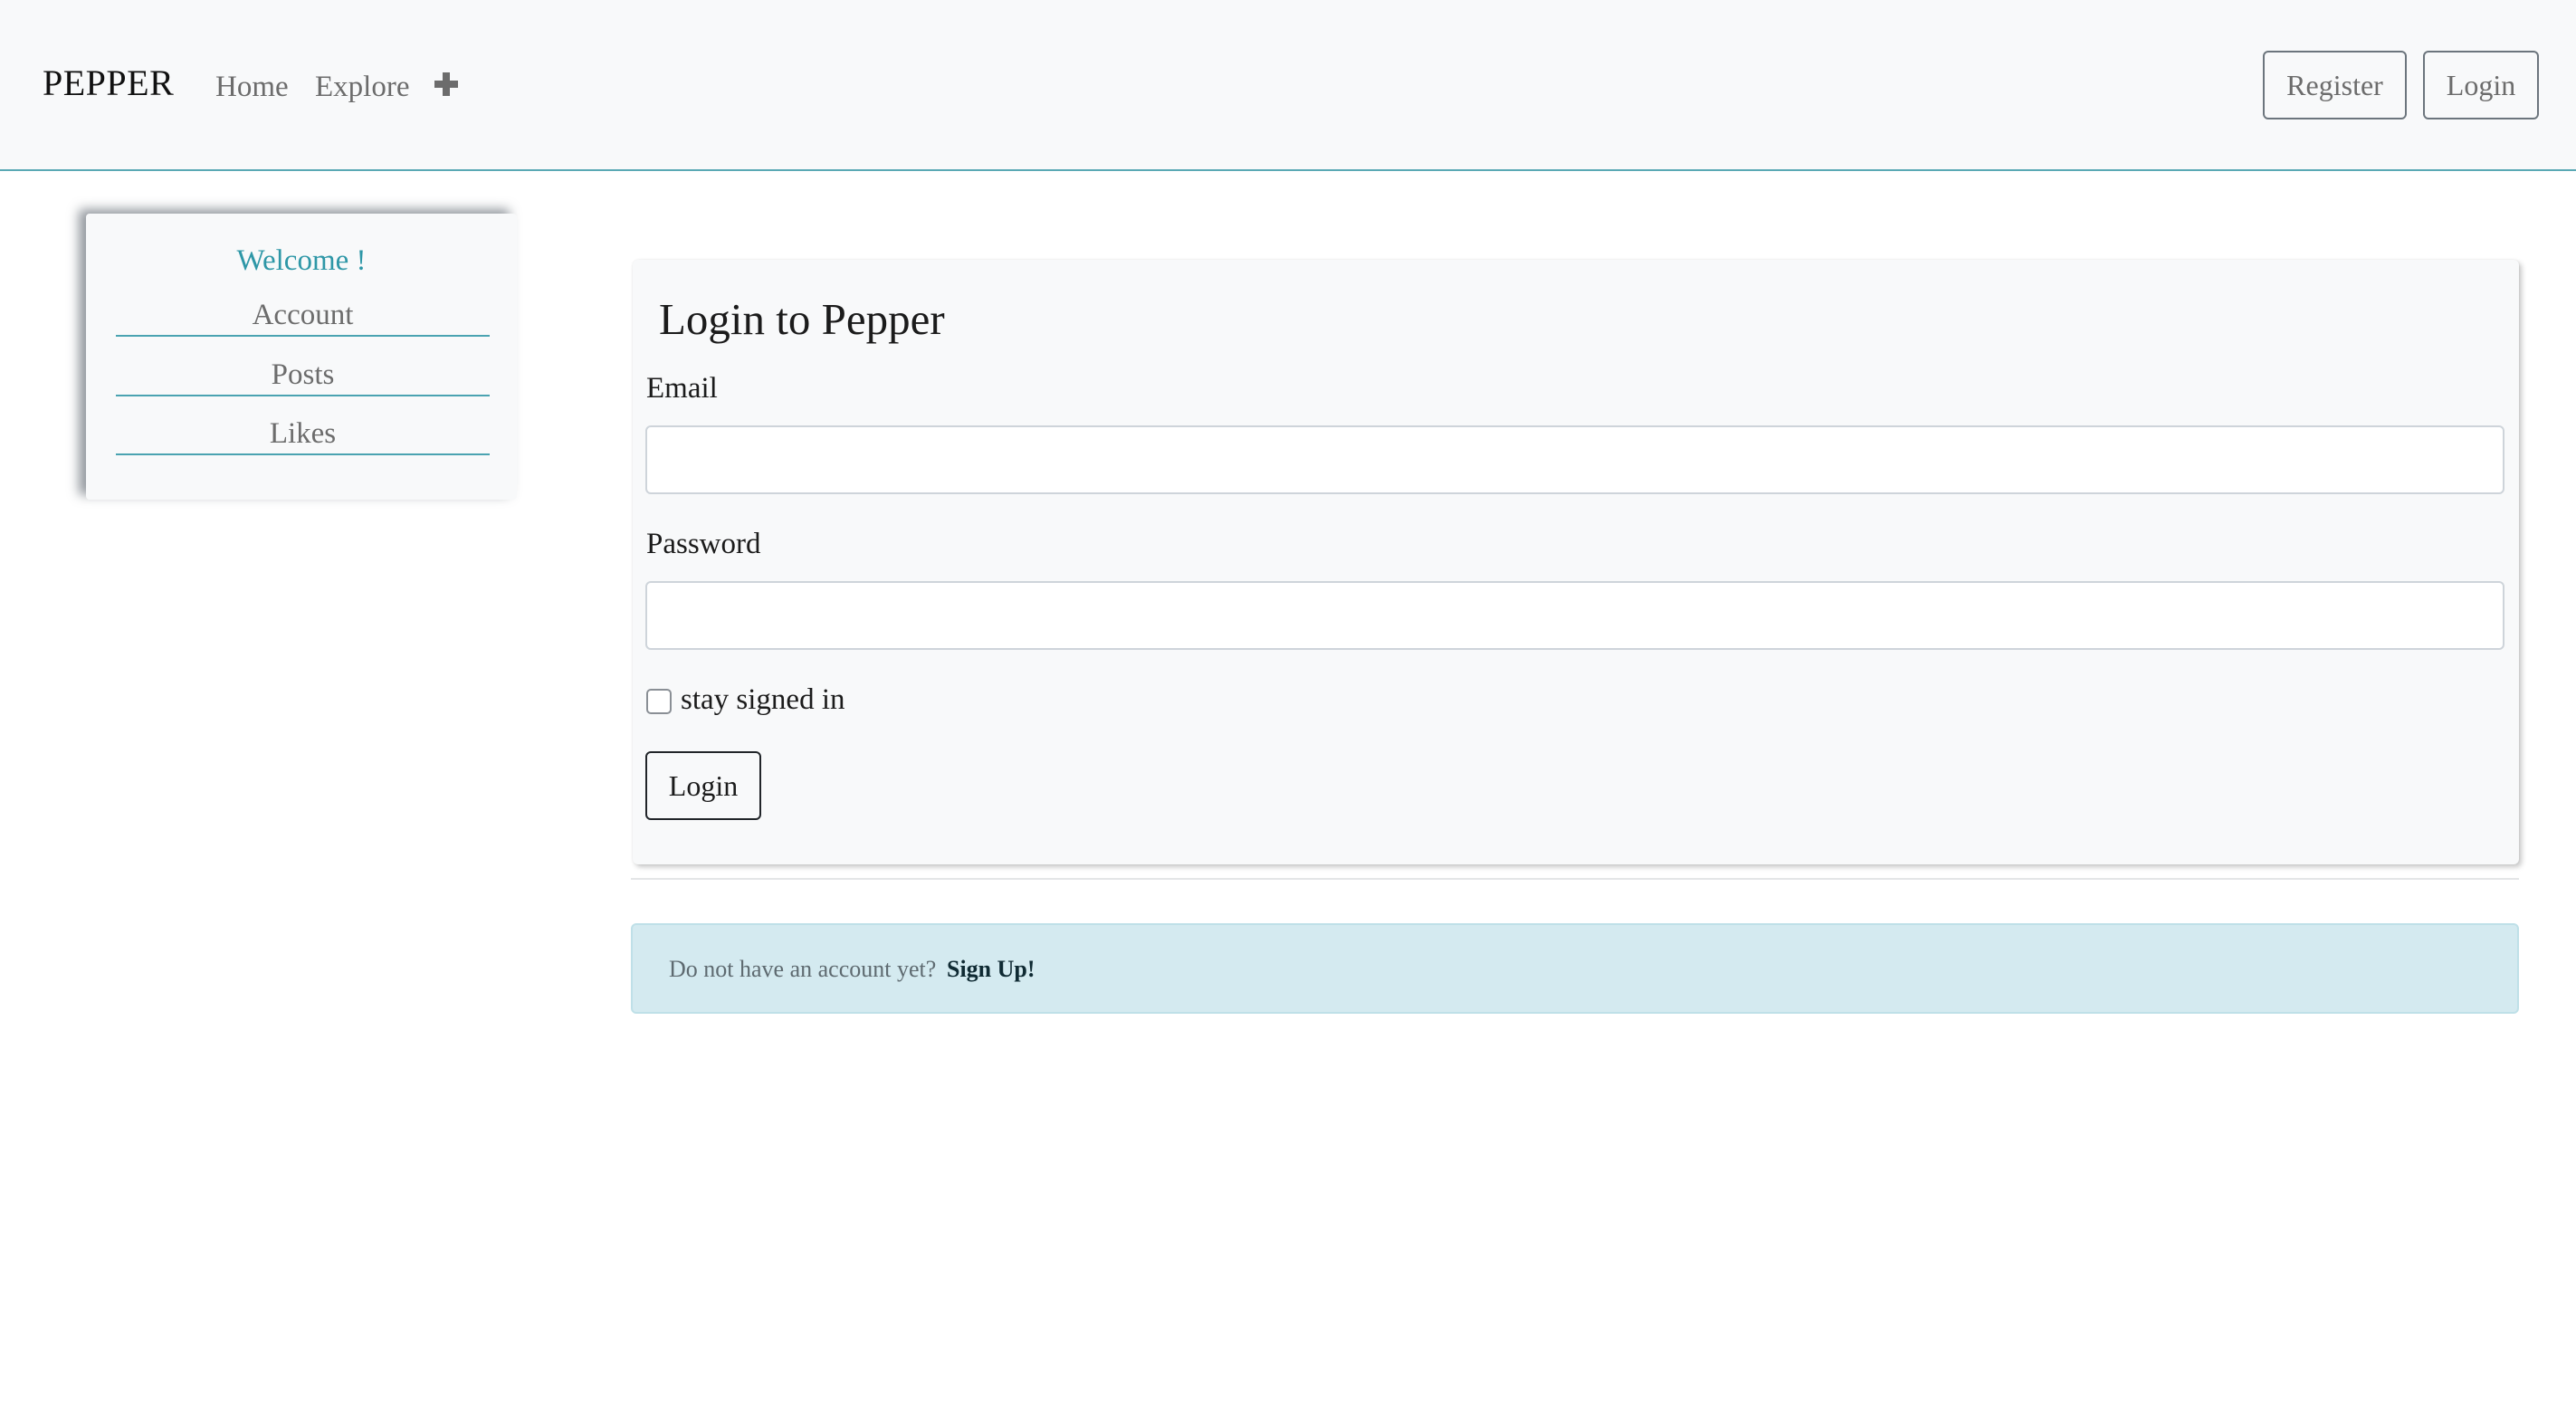  Describe the element at coordinates (704, 544) in the screenshot. I see `password-label: Password` at that location.